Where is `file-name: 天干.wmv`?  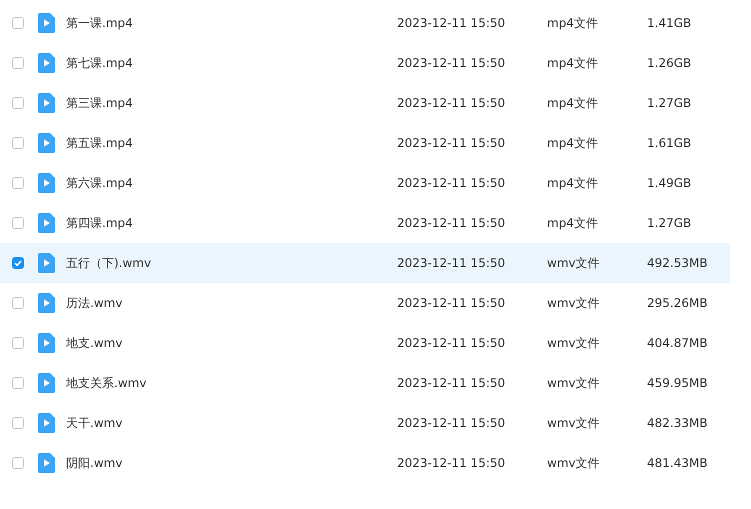
file-name: 天干.wmv is located at coordinates (95, 423).